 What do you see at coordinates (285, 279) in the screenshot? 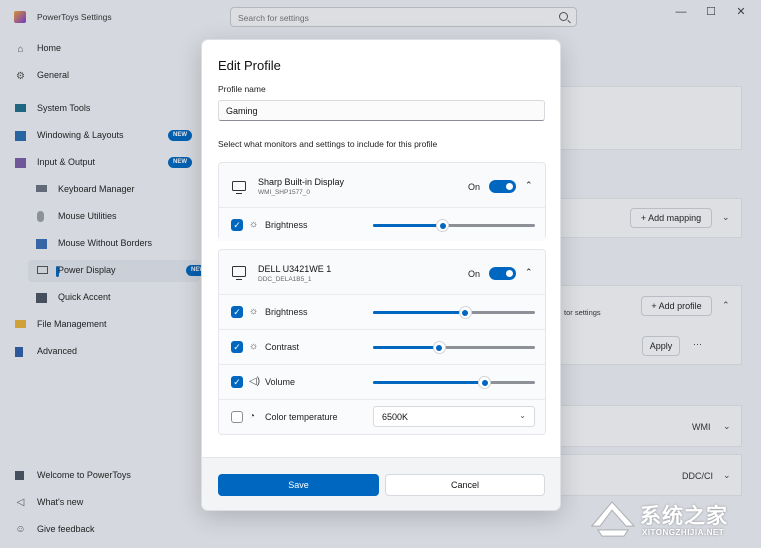
I see `monitor-id: DDC_DELA1B5_1` at bounding box center [285, 279].